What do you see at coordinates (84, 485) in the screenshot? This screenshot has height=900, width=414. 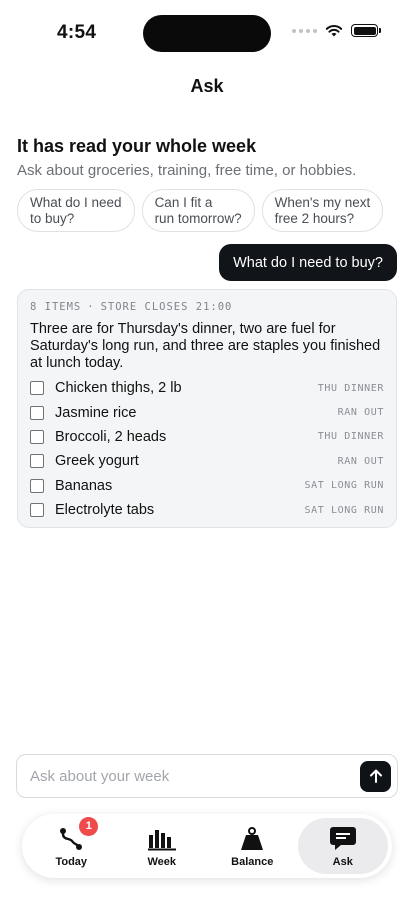 I see `item-label: Bananas` at bounding box center [84, 485].